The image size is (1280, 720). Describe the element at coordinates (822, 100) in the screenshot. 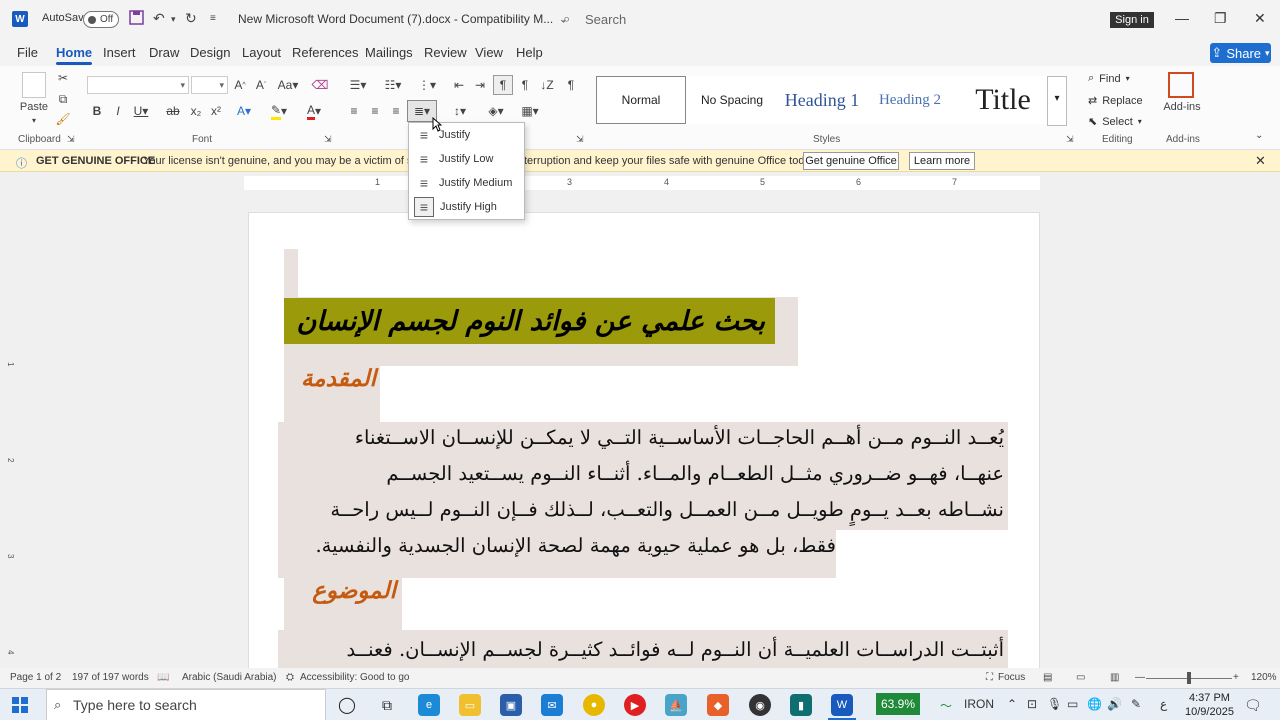

I see `style-heading-1: Heading 1` at that location.